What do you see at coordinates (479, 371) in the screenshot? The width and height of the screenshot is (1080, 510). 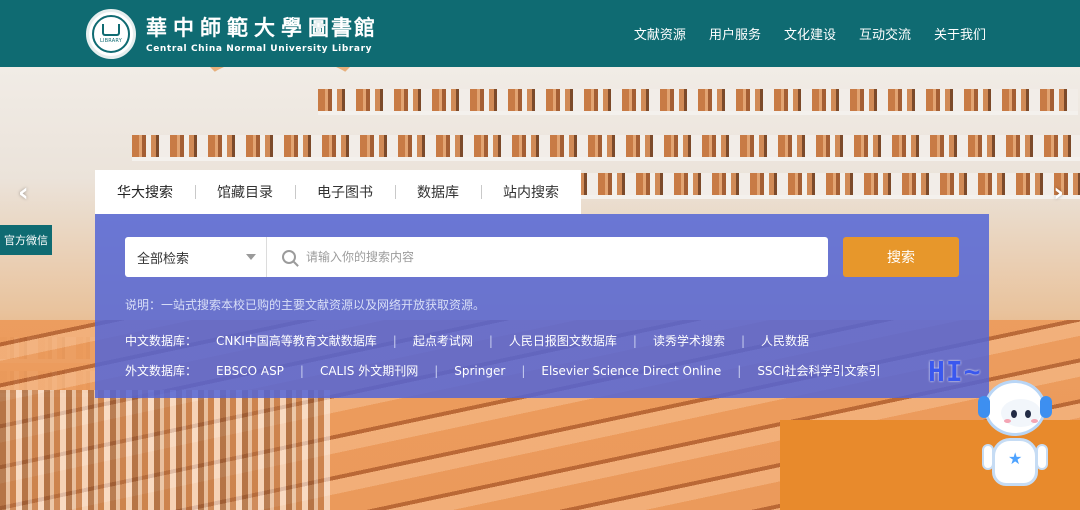 I see `database-link-springer: Springer` at bounding box center [479, 371].